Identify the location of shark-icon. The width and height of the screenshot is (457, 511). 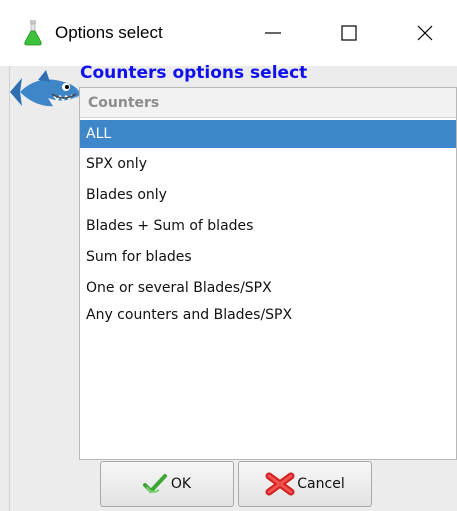
(45, 89).